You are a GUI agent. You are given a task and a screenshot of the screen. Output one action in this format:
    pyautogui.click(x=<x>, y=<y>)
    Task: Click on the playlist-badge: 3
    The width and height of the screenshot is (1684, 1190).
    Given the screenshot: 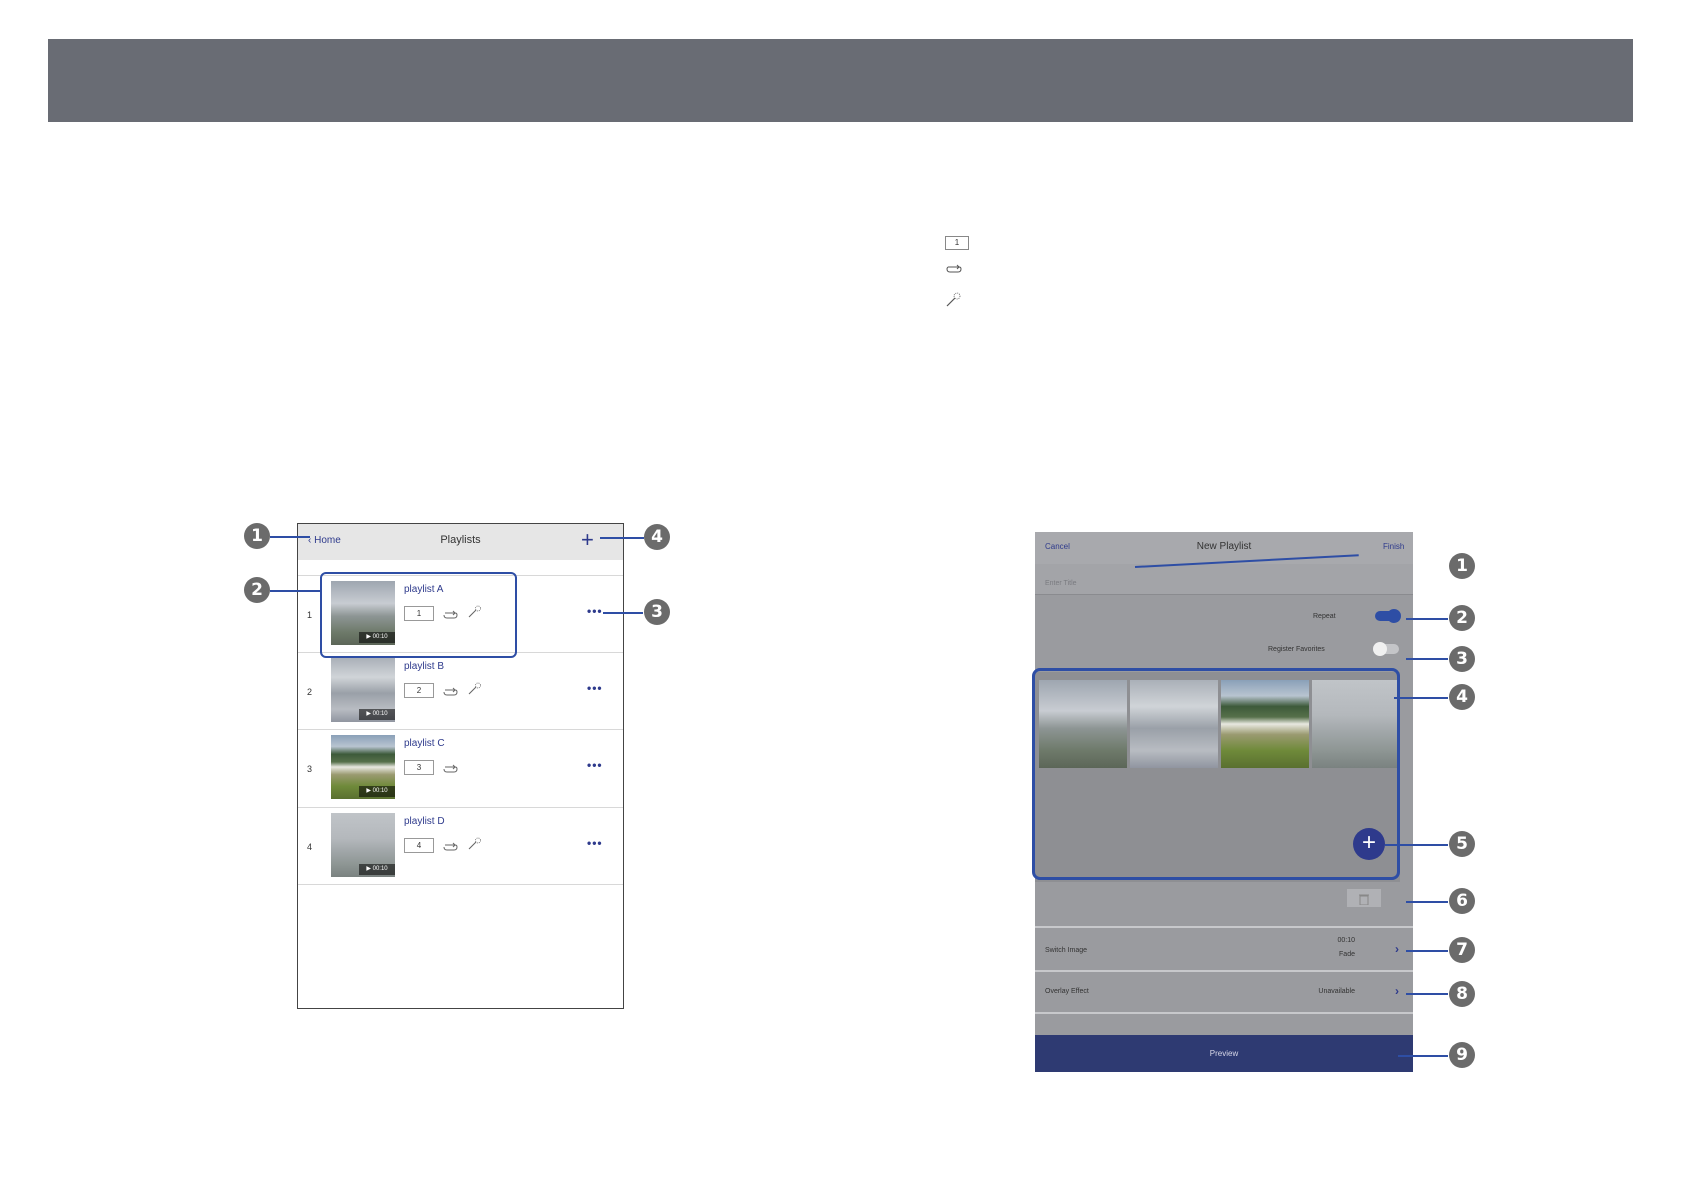 What is the action you would take?
    pyautogui.click(x=419, y=767)
    